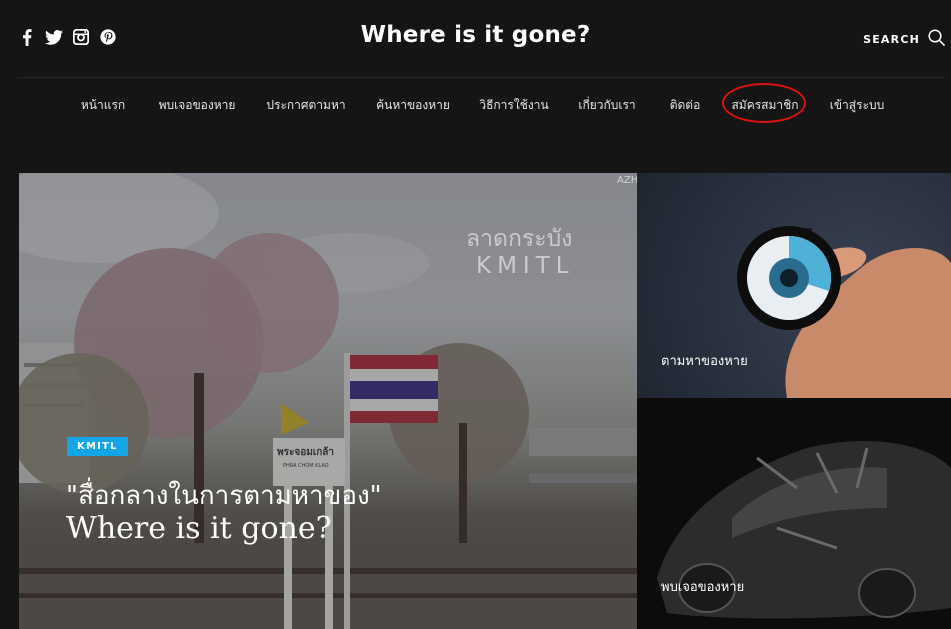  What do you see at coordinates (413, 105) in the screenshot?
I see `nav-item-search-lost: ค้นหาของหาย` at bounding box center [413, 105].